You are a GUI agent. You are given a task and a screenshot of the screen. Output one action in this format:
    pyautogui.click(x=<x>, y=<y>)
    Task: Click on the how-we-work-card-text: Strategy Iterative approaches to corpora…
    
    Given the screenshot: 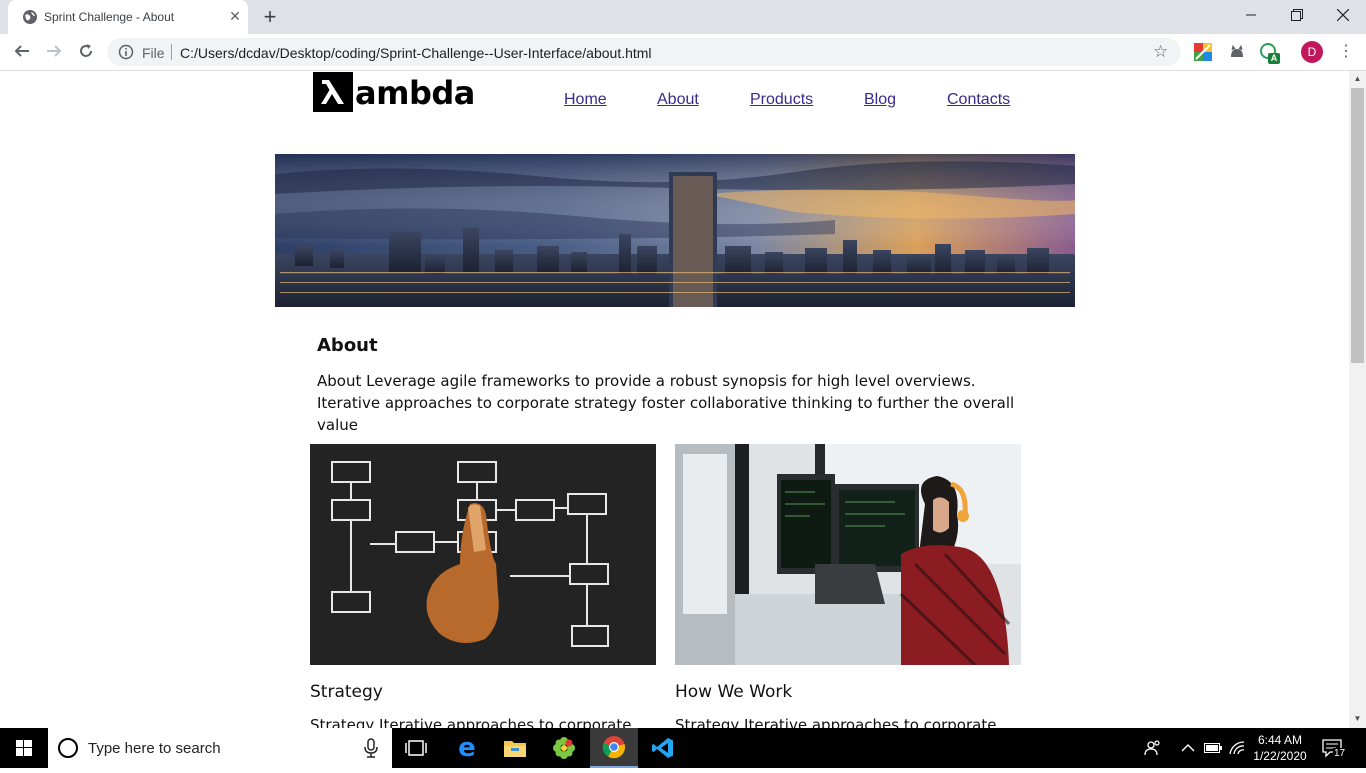 What is the action you would take?
    pyautogui.click(x=836, y=722)
    